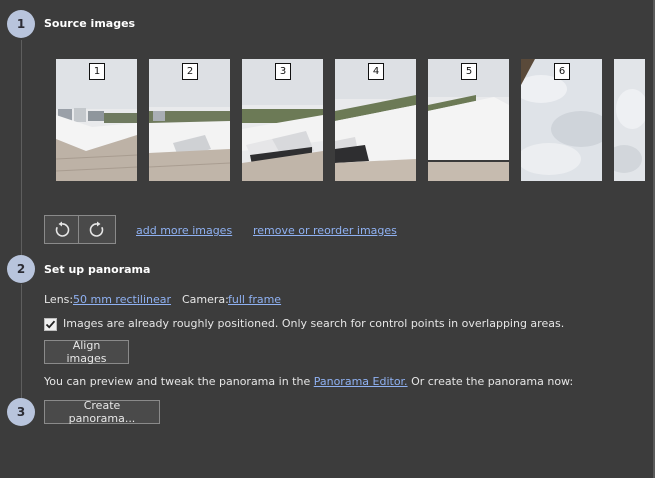 The height and width of the screenshot is (478, 655). What do you see at coordinates (86, 352) in the screenshot?
I see `align-images-button: Align images` at bounding box center [86, 352].